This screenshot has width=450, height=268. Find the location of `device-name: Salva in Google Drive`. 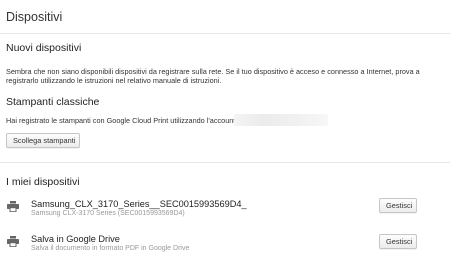

device-name: Salva in Google Drive is located at coordinates (75, 239).